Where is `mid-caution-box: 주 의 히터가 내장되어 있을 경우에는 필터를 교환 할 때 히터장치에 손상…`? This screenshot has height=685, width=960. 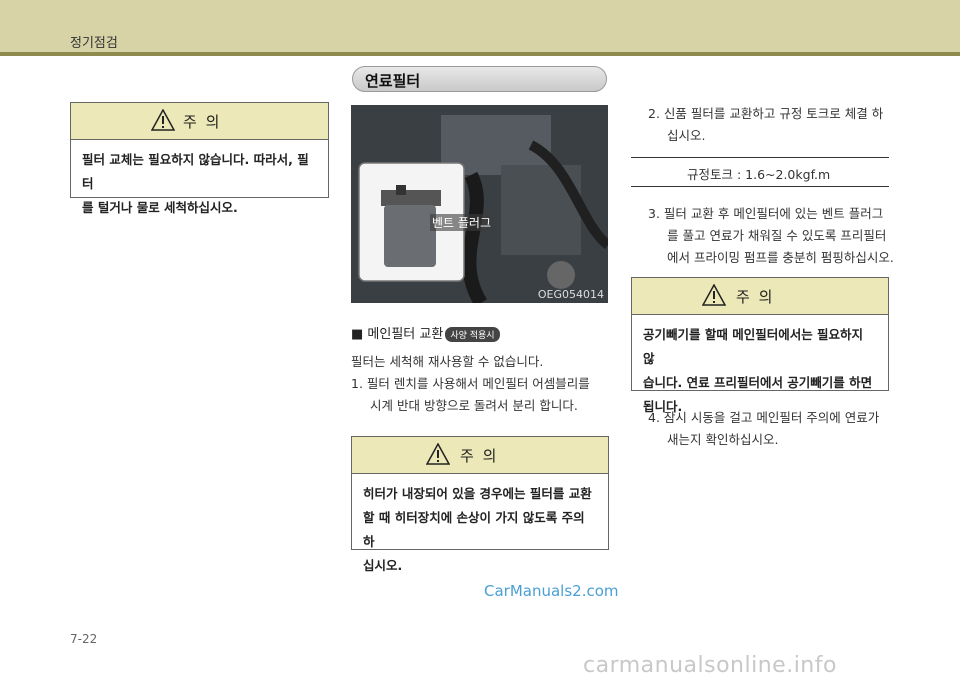 mid-caution-box: 주 의 히터가 내장되어 있을 경우에는 필터를 교환 할 때 히터장치에 손상… is located at coordinates (480, 504).